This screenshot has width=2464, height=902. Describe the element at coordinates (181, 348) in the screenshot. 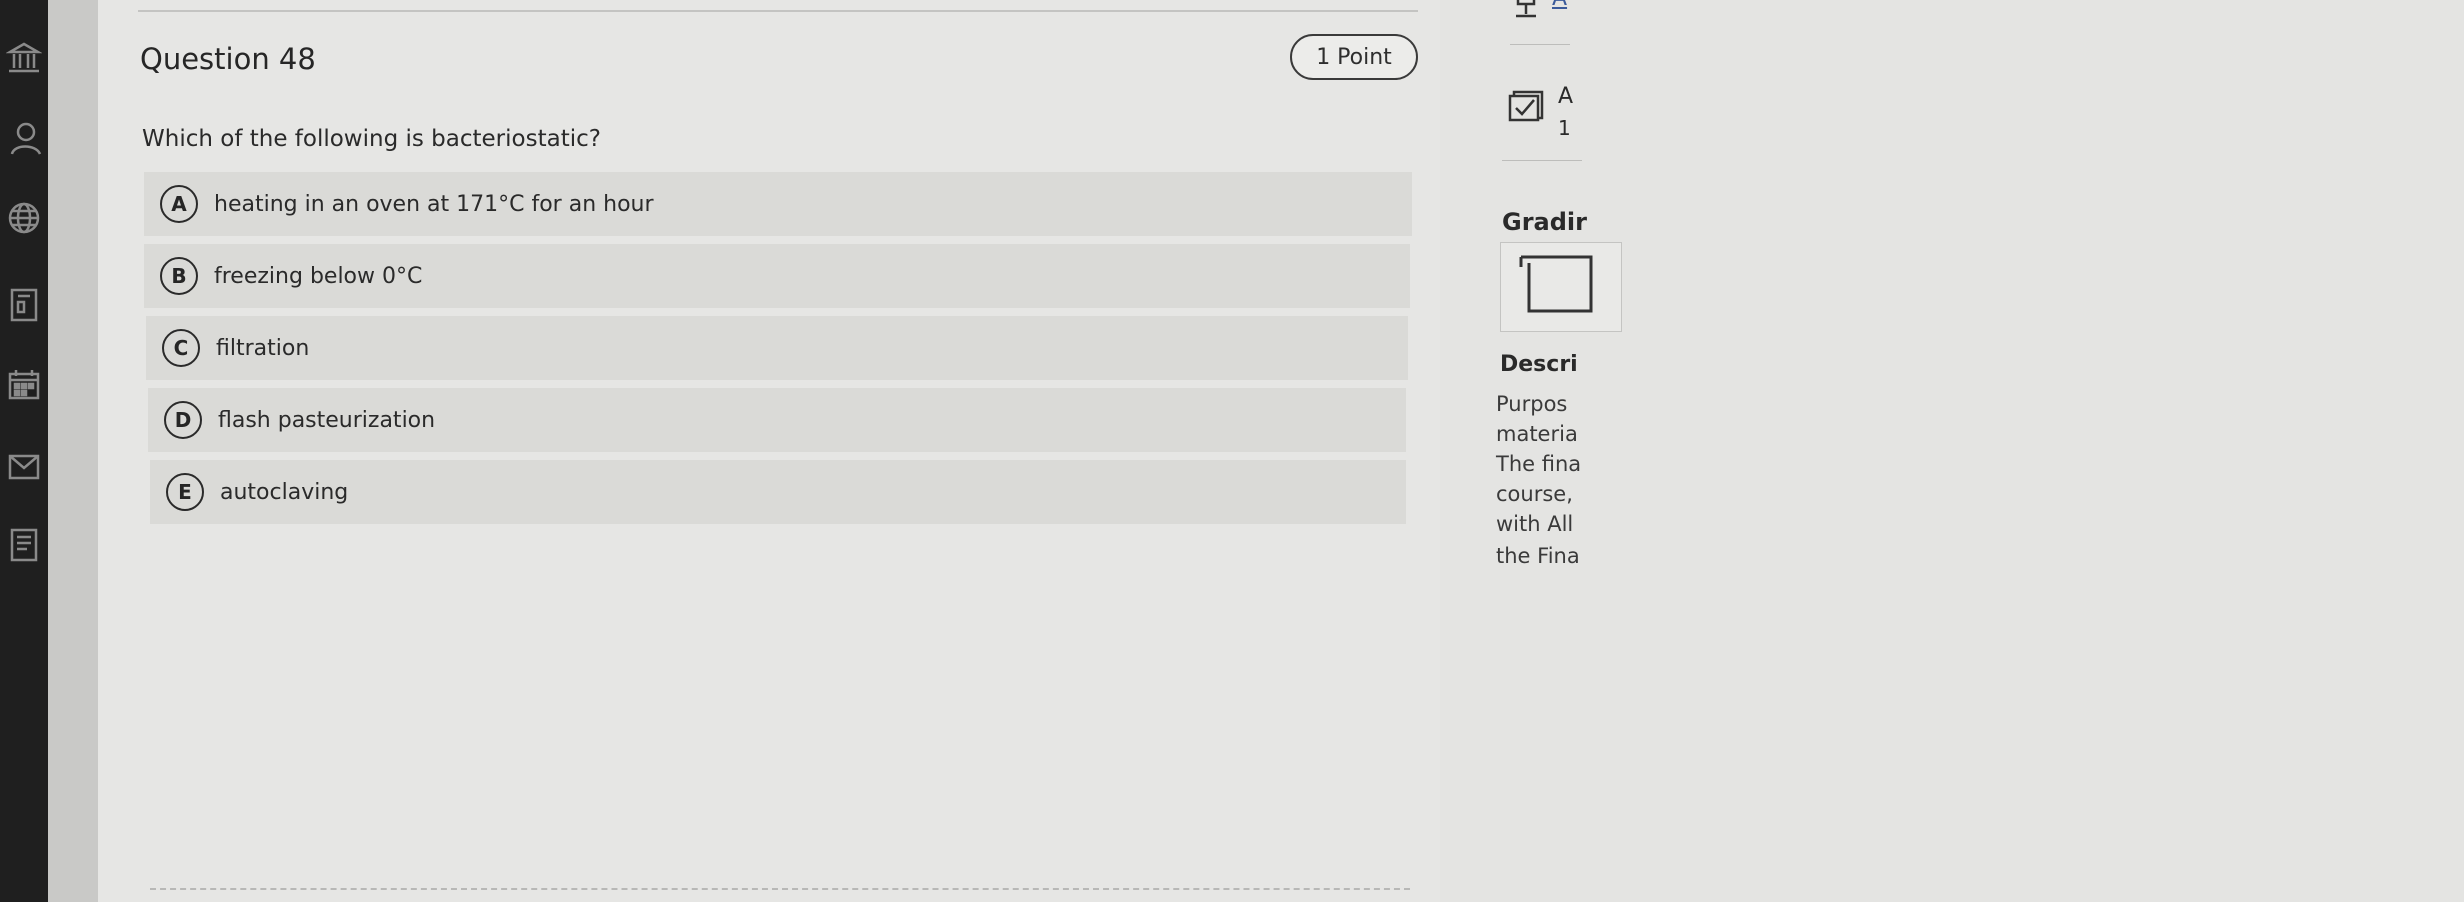

I see `choice-letter-badge: C` at that location.